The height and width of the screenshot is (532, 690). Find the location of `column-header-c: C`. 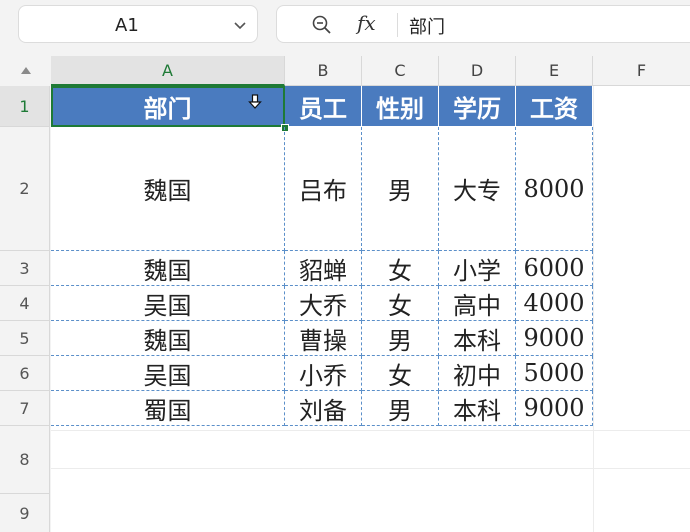

column-header-c: C is located at coordinates (400, 71).